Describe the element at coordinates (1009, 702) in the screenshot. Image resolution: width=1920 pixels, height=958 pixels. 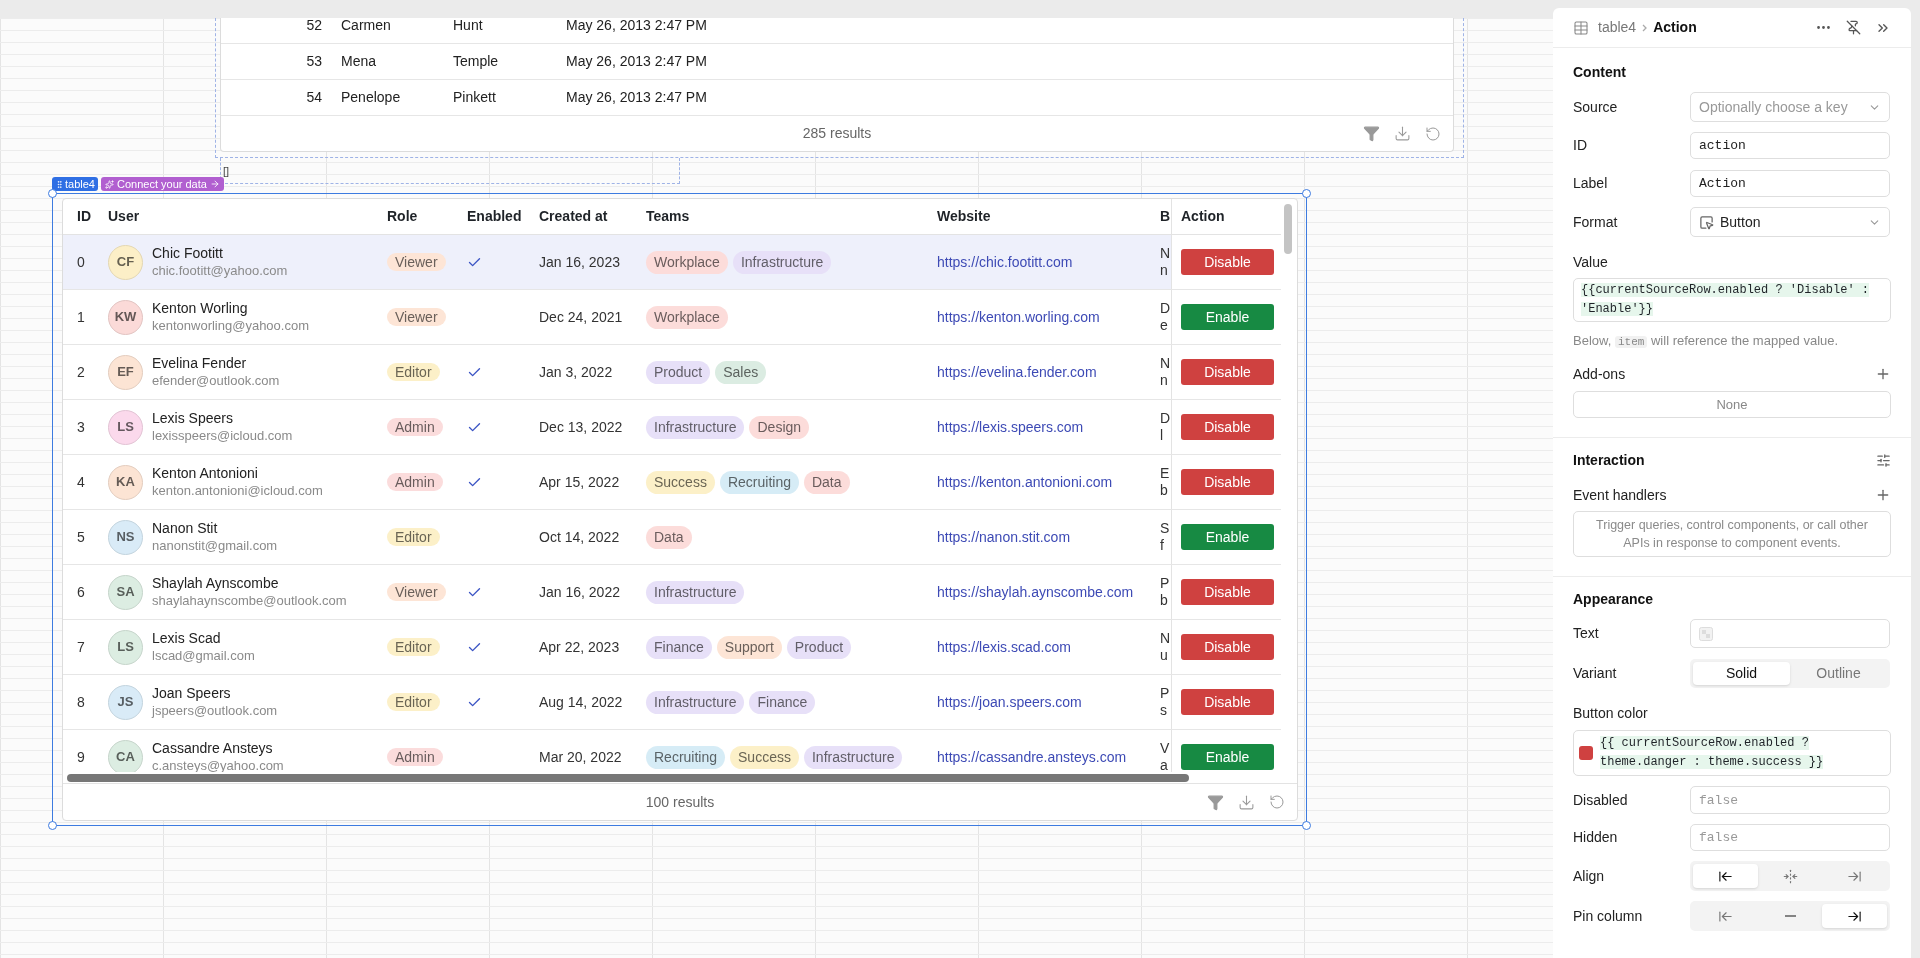
I see `website-link: https://joan.speers.com` at that location.